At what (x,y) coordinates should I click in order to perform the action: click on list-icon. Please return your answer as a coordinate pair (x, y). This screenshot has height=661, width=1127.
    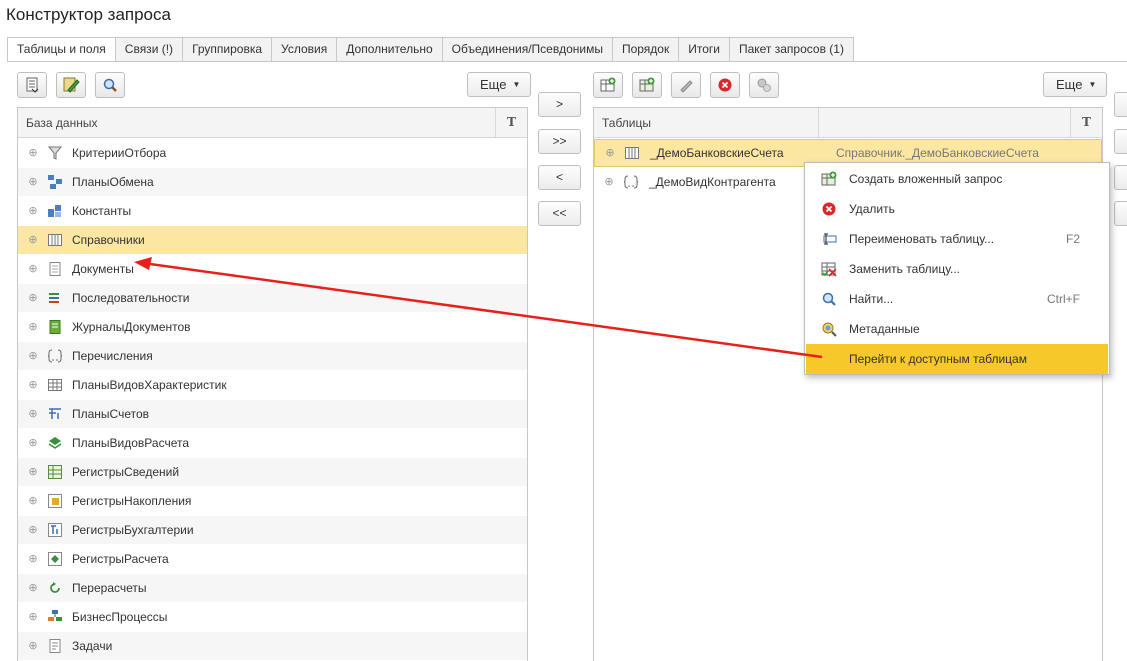
    Looking at the image, I should click on (32, 85).